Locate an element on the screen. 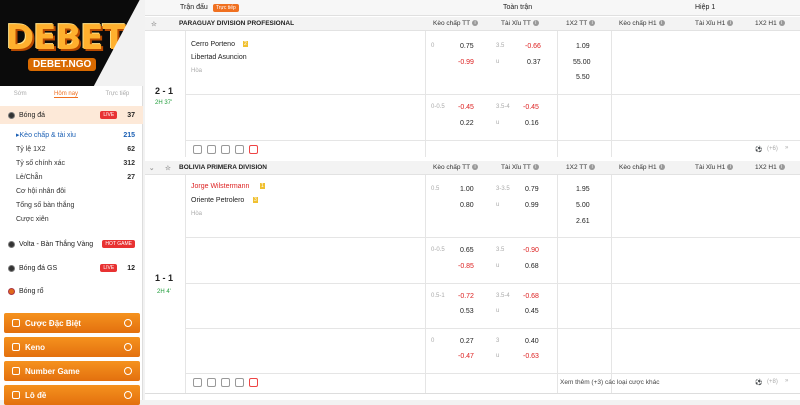  menu-label: Lô đề is located at coordinates (36, 395).